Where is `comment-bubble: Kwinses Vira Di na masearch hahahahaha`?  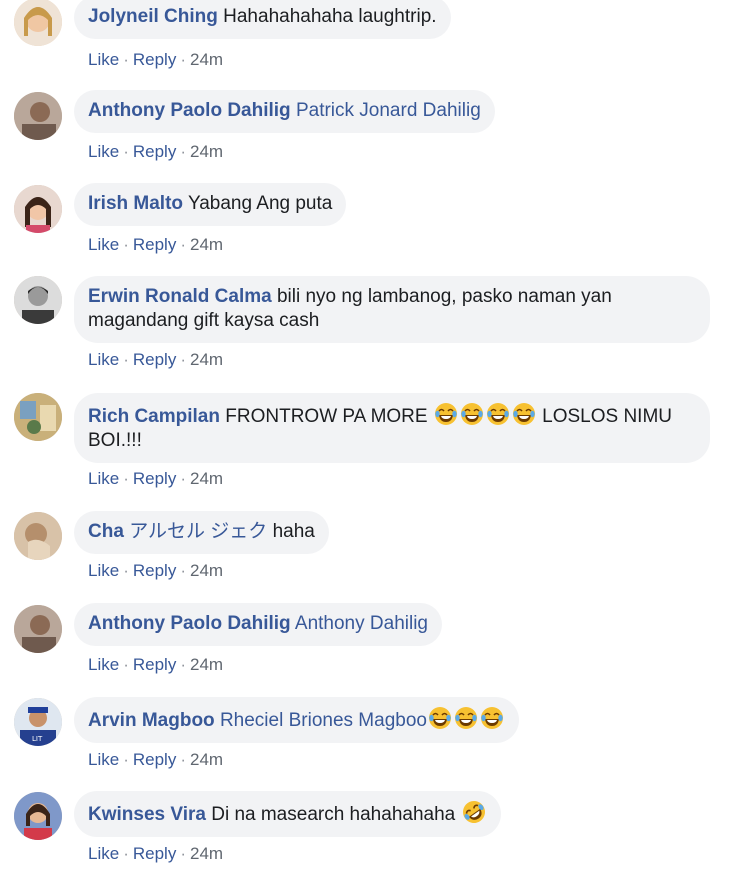
comment-bubble: Kwinses Vira Di na masearch hahahahaha is located at coordinates (287, 814).